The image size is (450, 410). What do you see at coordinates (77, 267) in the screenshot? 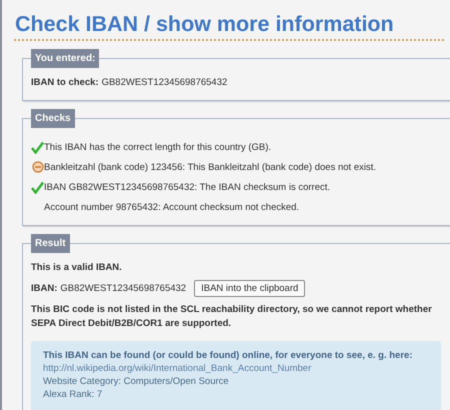
I see `result-verdict: This is a valid IBAN.` at bounding box center [77, 267].